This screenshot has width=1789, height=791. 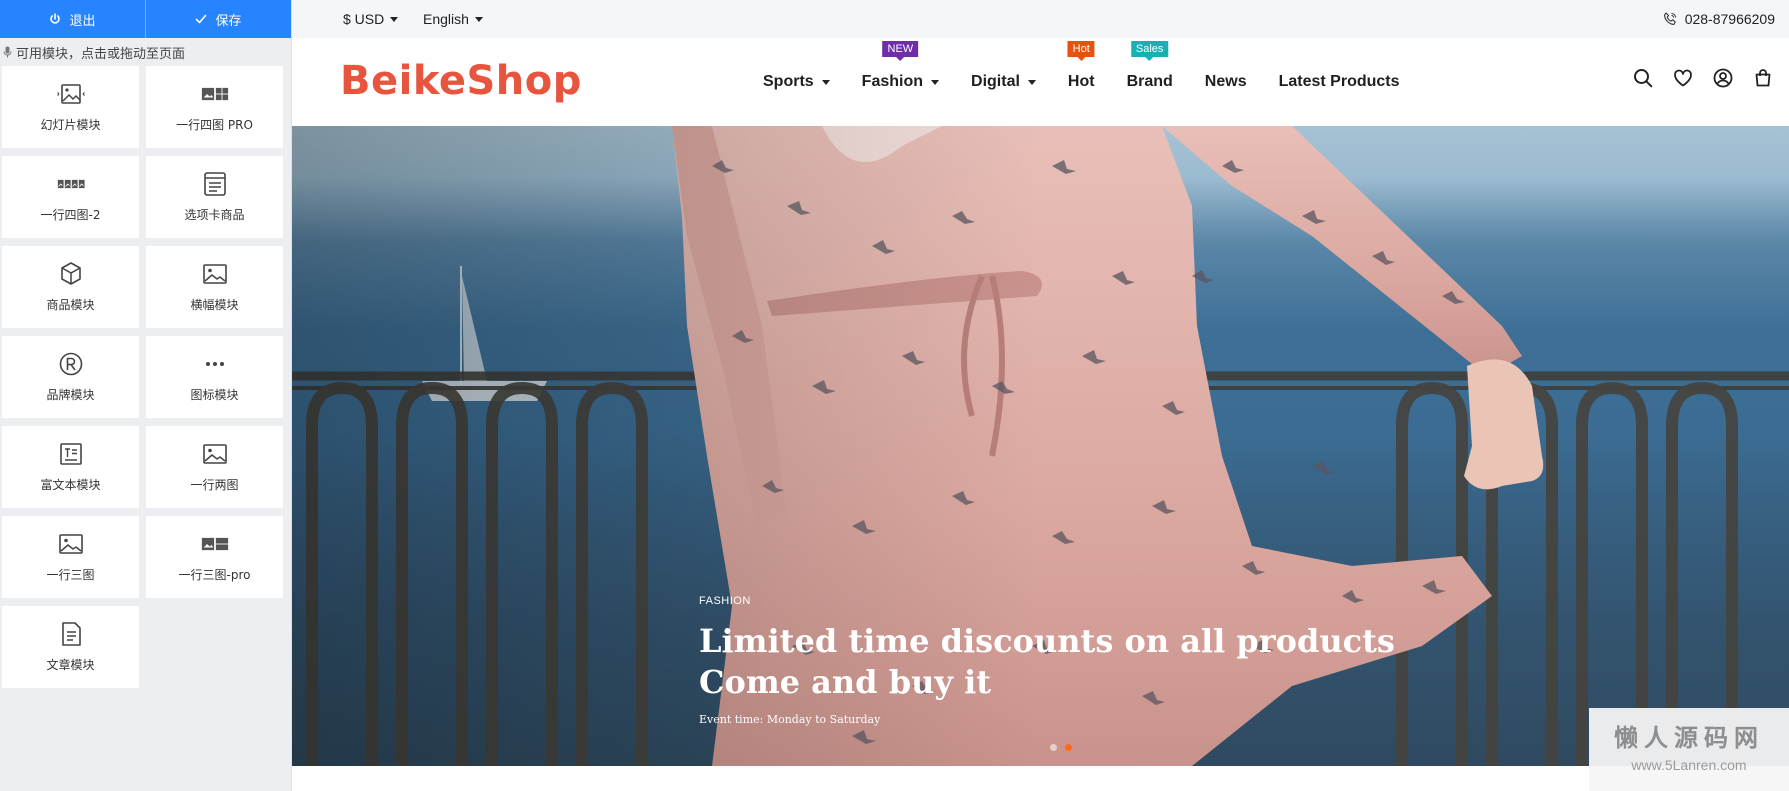 What do you see at coordinates (71, 184) in the screenshot?
I see `four-images-icon` at bounding box center [71, 184].